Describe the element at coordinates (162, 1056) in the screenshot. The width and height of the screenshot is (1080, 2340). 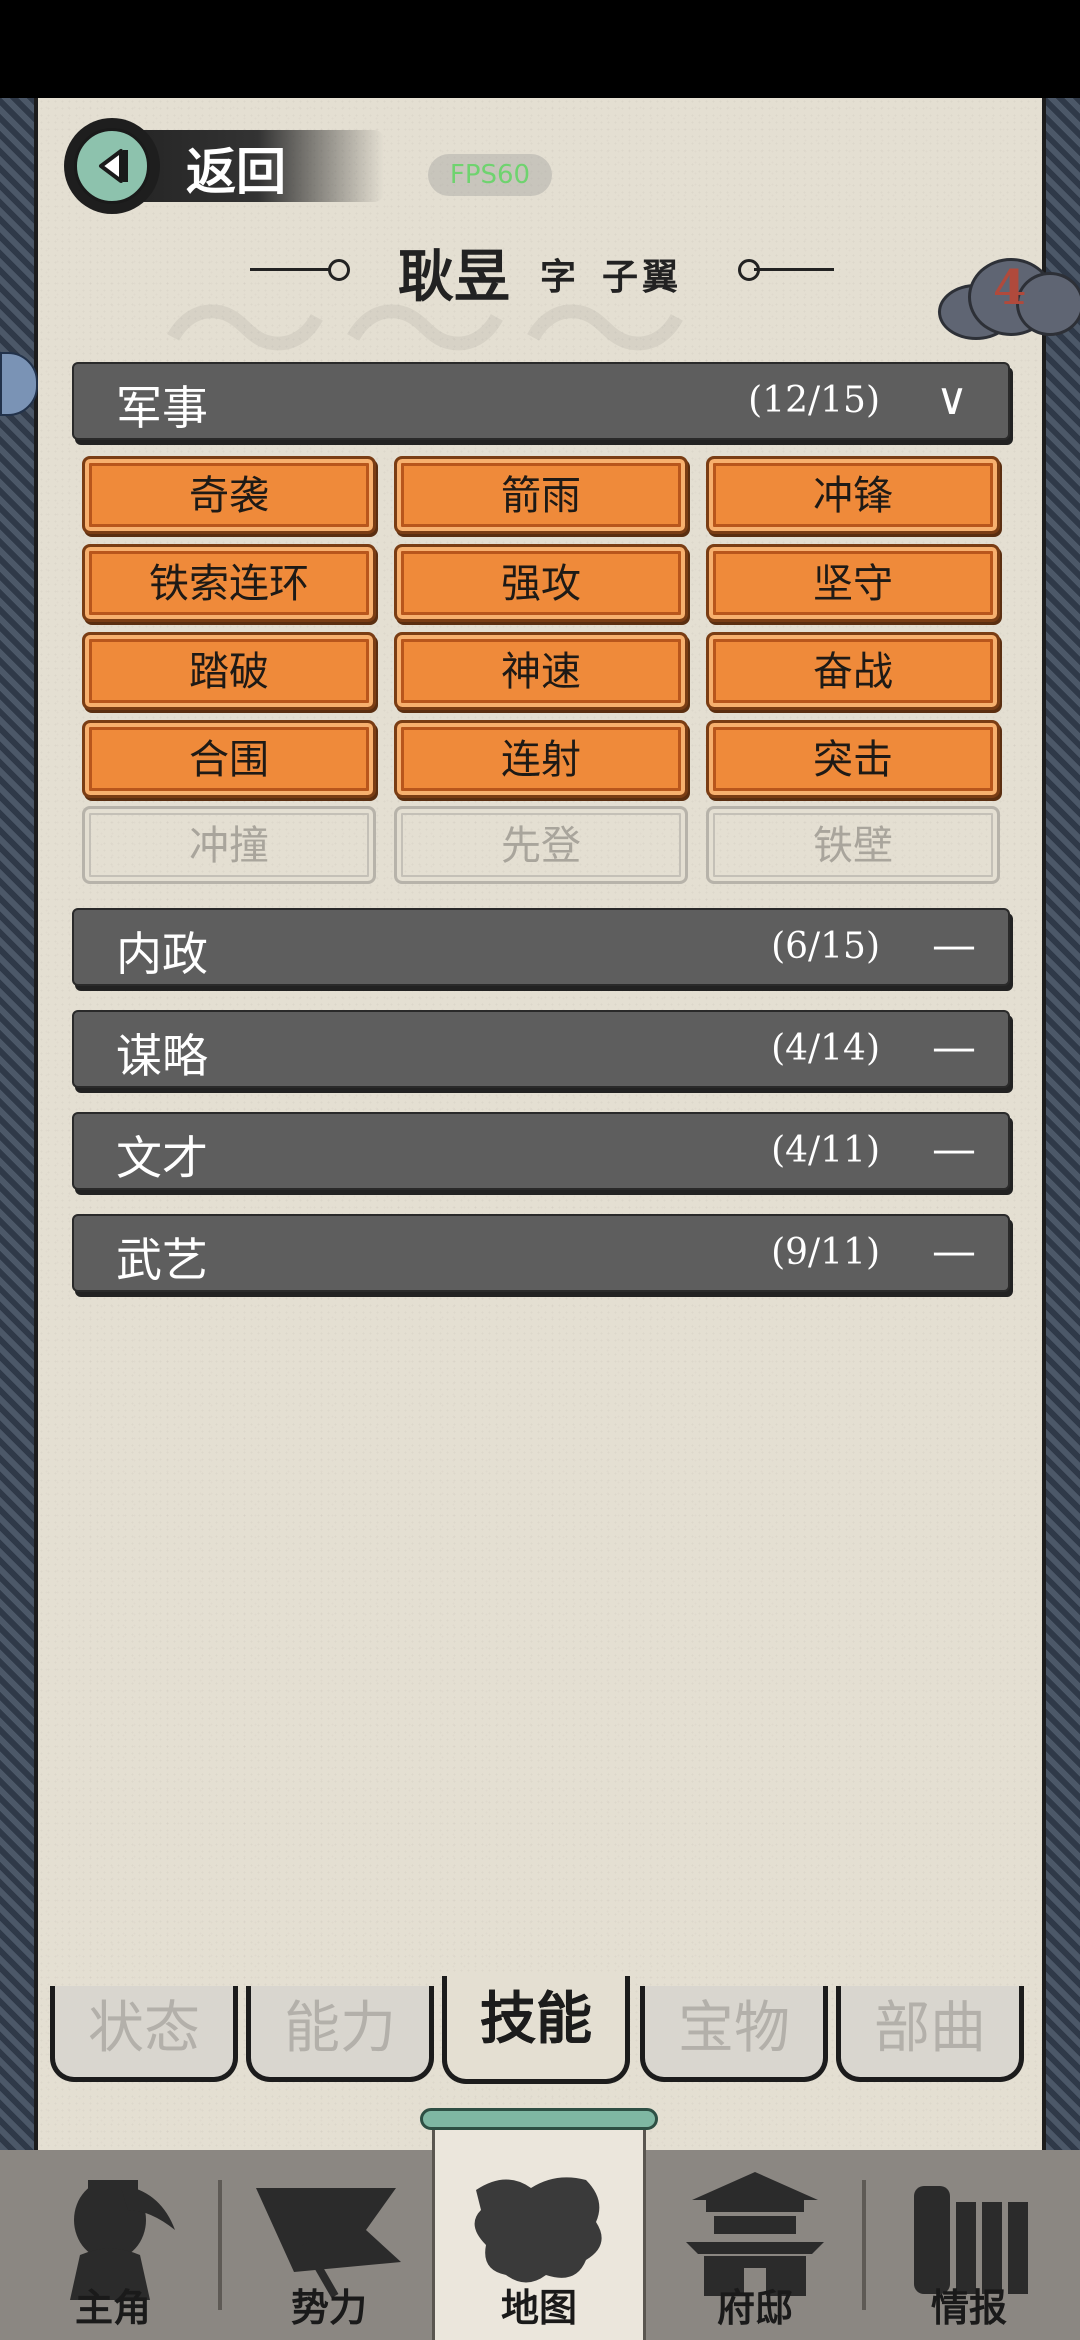
I see `section-label: 谋略` at that location.